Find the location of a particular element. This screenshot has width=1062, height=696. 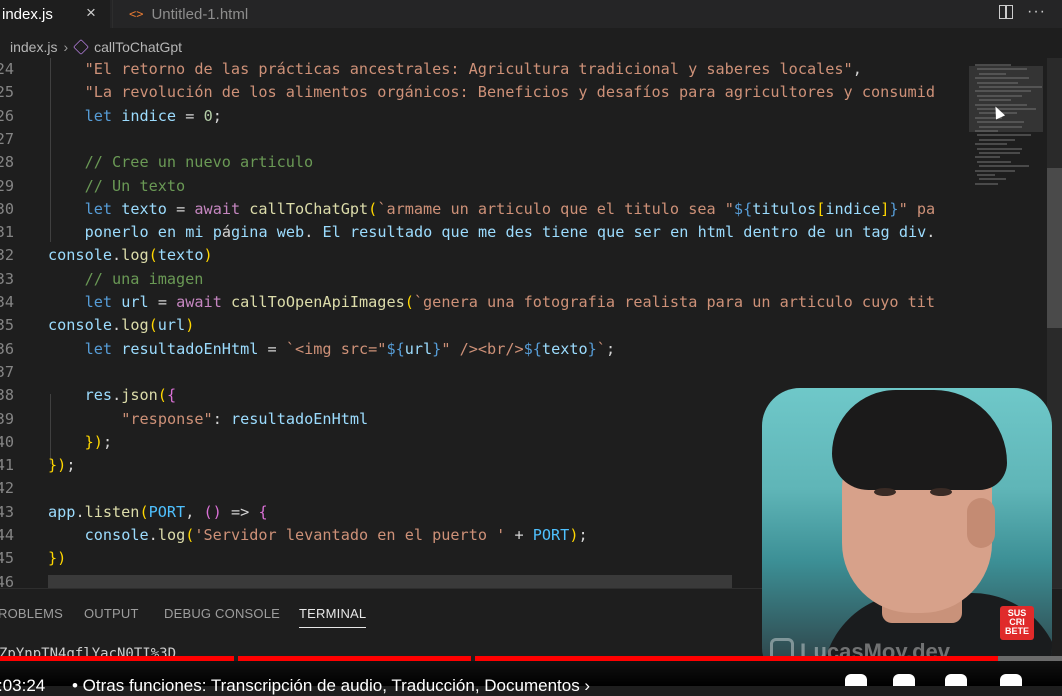

line-number: 36 is located at coordinates (7, 348).